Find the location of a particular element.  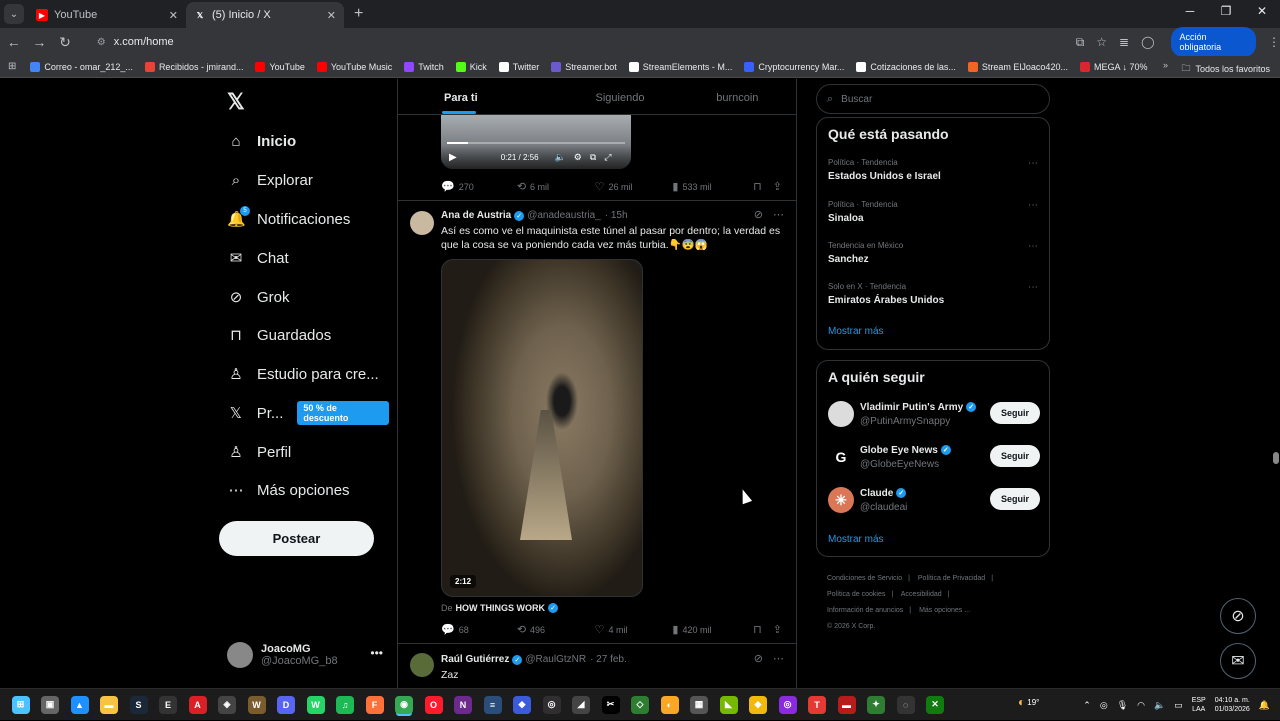

tab-youtube: ▶ YouTube ✕ is located at coordinates (107, 15).